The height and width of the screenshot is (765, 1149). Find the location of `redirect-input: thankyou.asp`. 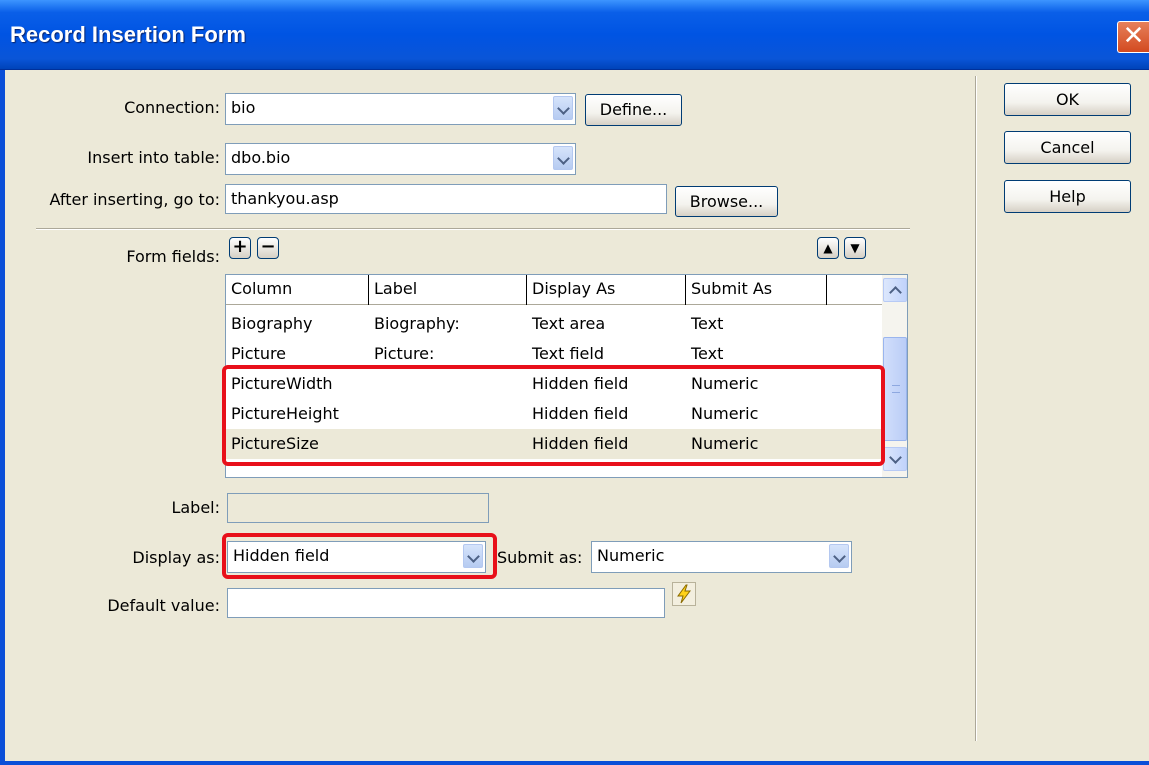

redirect-input: thankyou.asp is located at coordinates (446, 199).